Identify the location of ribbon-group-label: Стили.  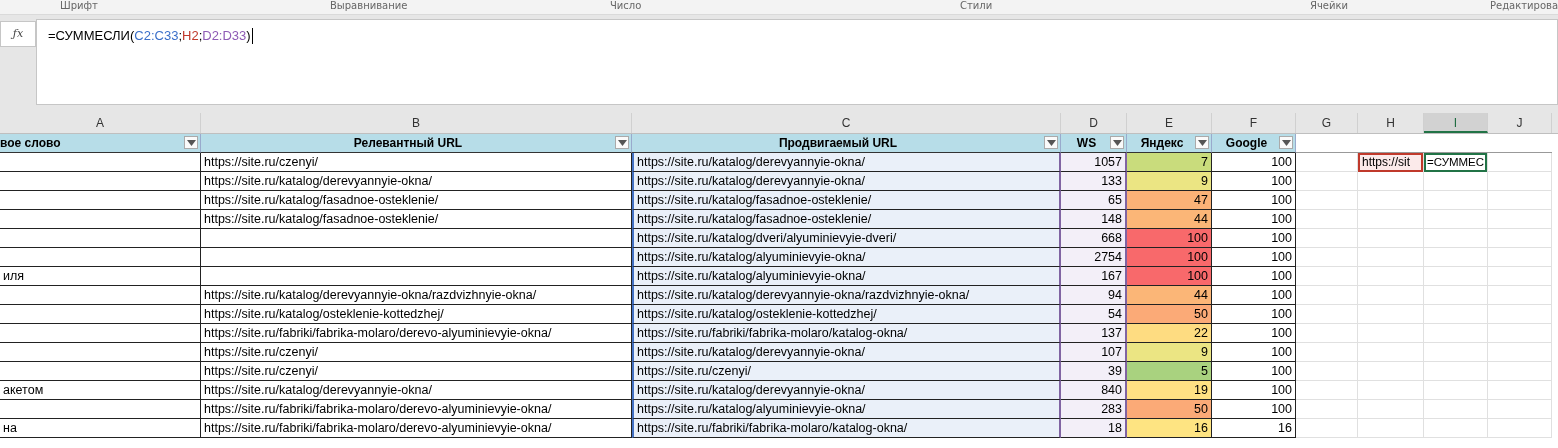
(976, 6).